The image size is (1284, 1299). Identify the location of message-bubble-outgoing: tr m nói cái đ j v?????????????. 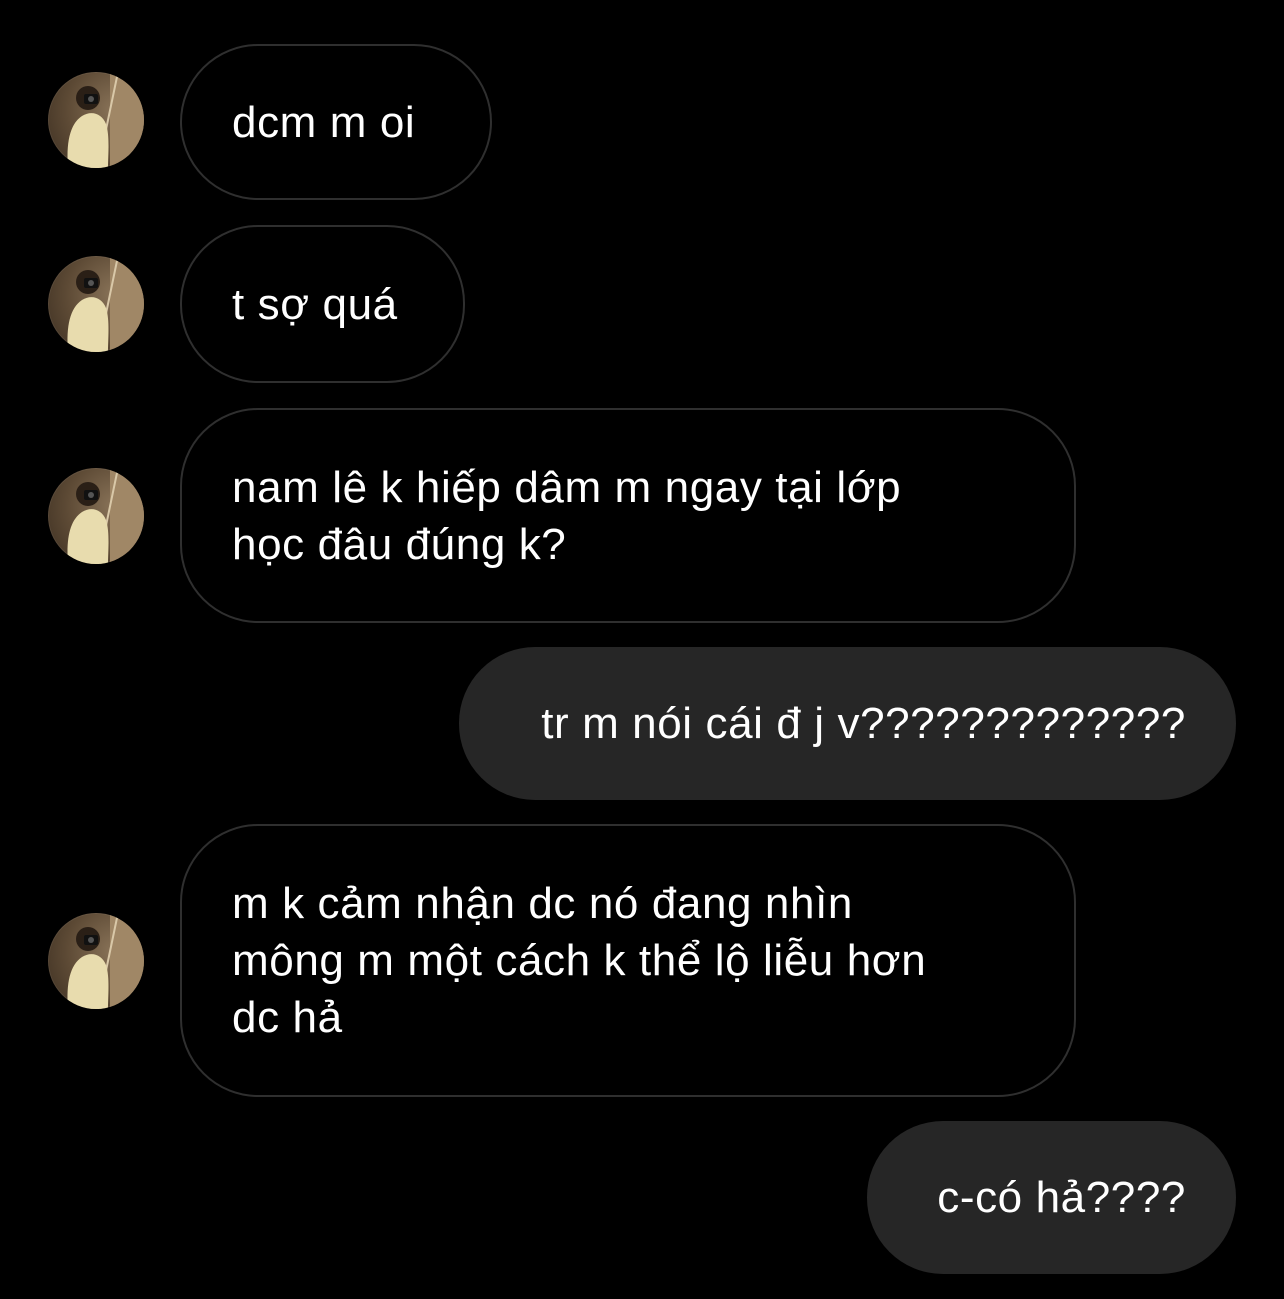
(847, 723).